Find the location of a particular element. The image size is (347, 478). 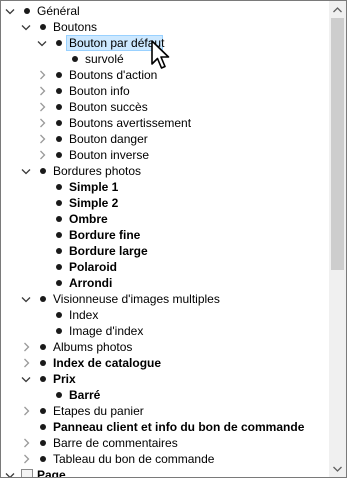

tree-item-label: Tableau du bon de commande is located at coordinates (134, 459).